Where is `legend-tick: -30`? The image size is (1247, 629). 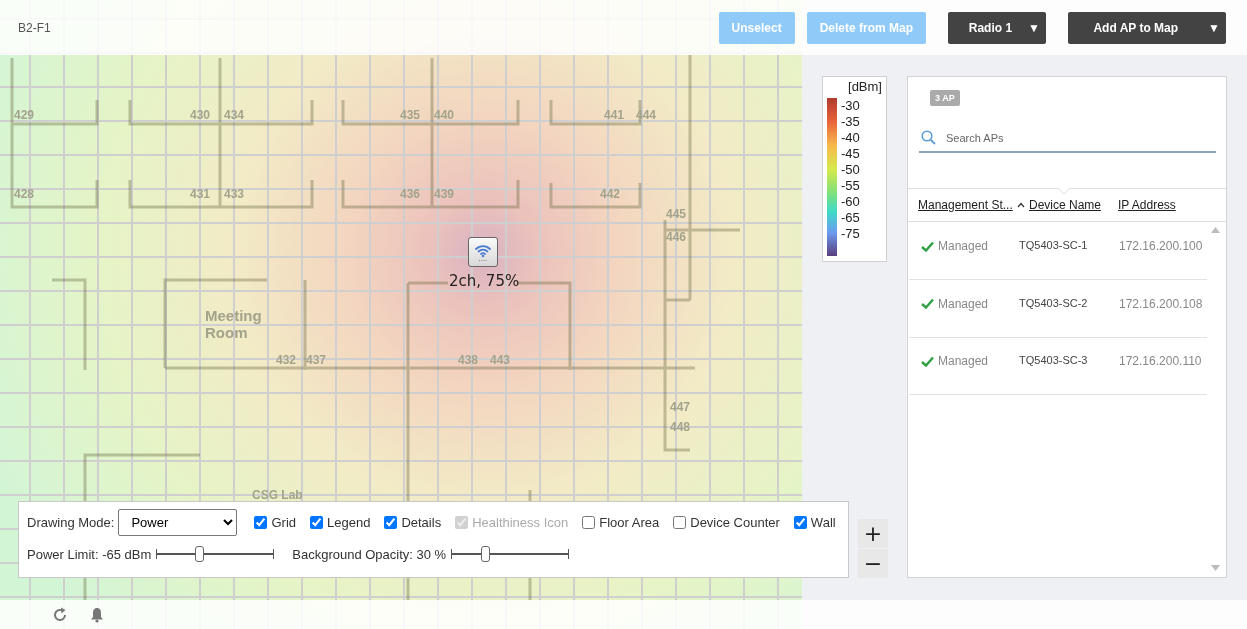 legend-tick: -30 is located at coordinates (851, 106).